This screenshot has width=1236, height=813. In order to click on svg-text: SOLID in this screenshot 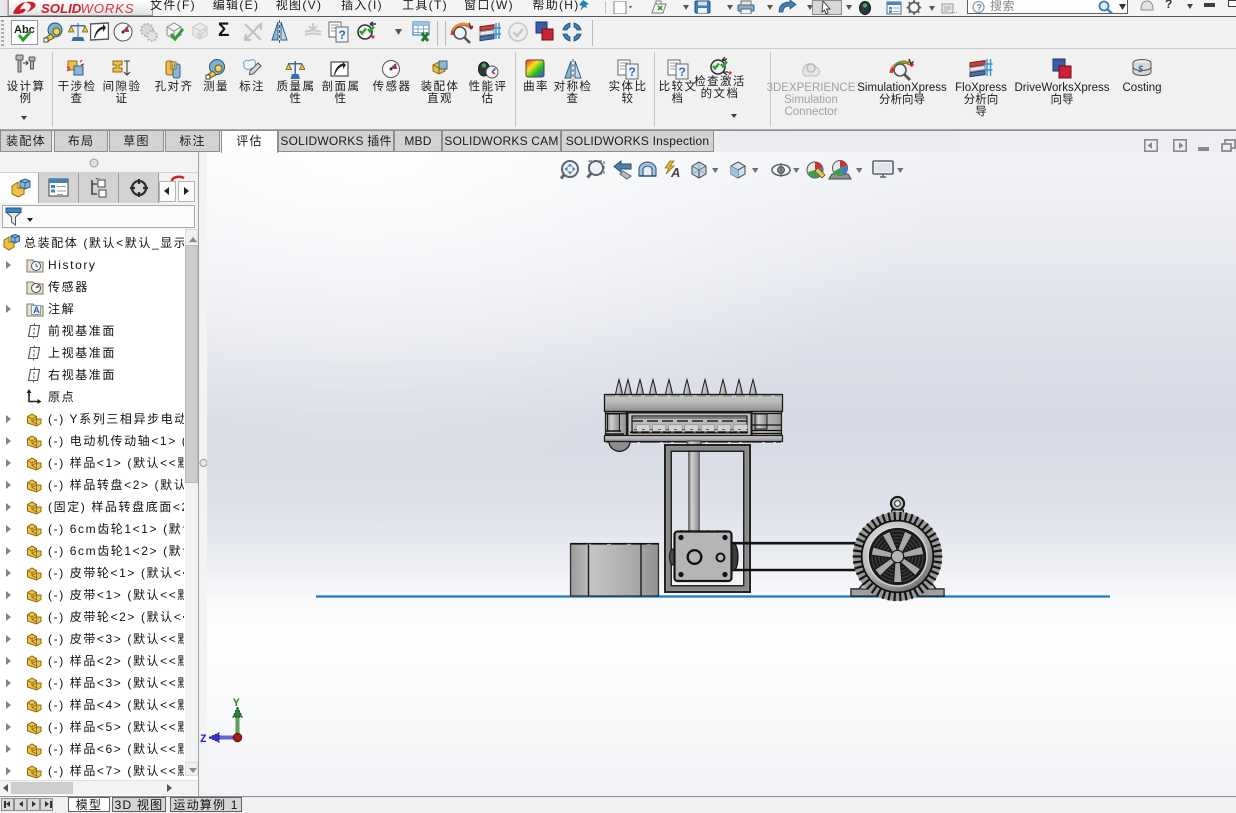, I will do `click(61, 8)`.